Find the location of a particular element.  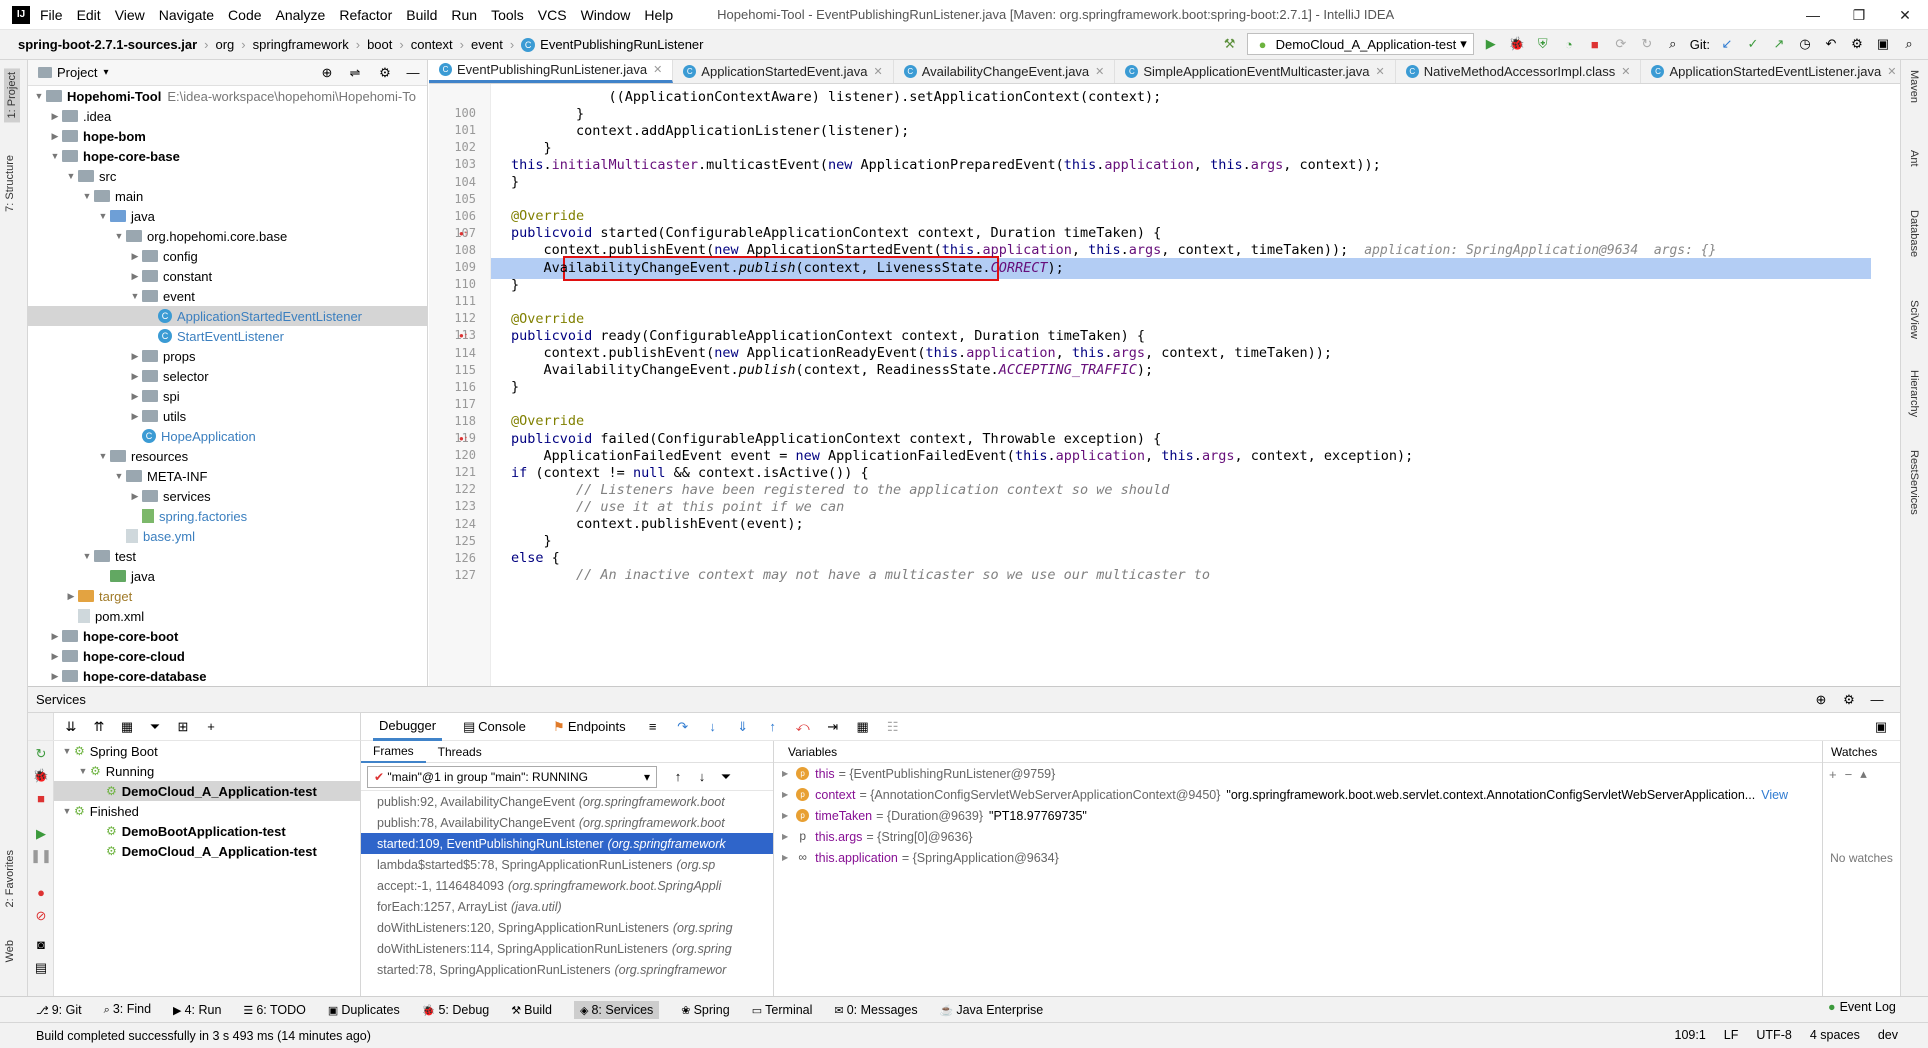

tool-tab-database: Database is located at coordinates (1914, 233).